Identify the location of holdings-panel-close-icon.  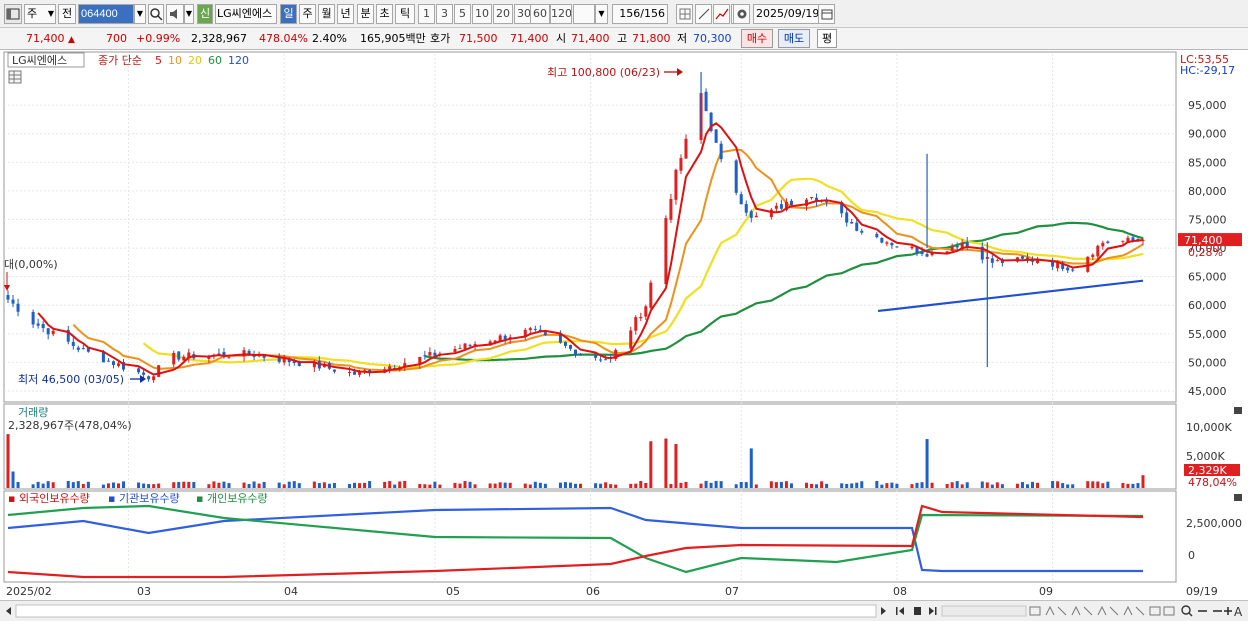
(1238, 497).